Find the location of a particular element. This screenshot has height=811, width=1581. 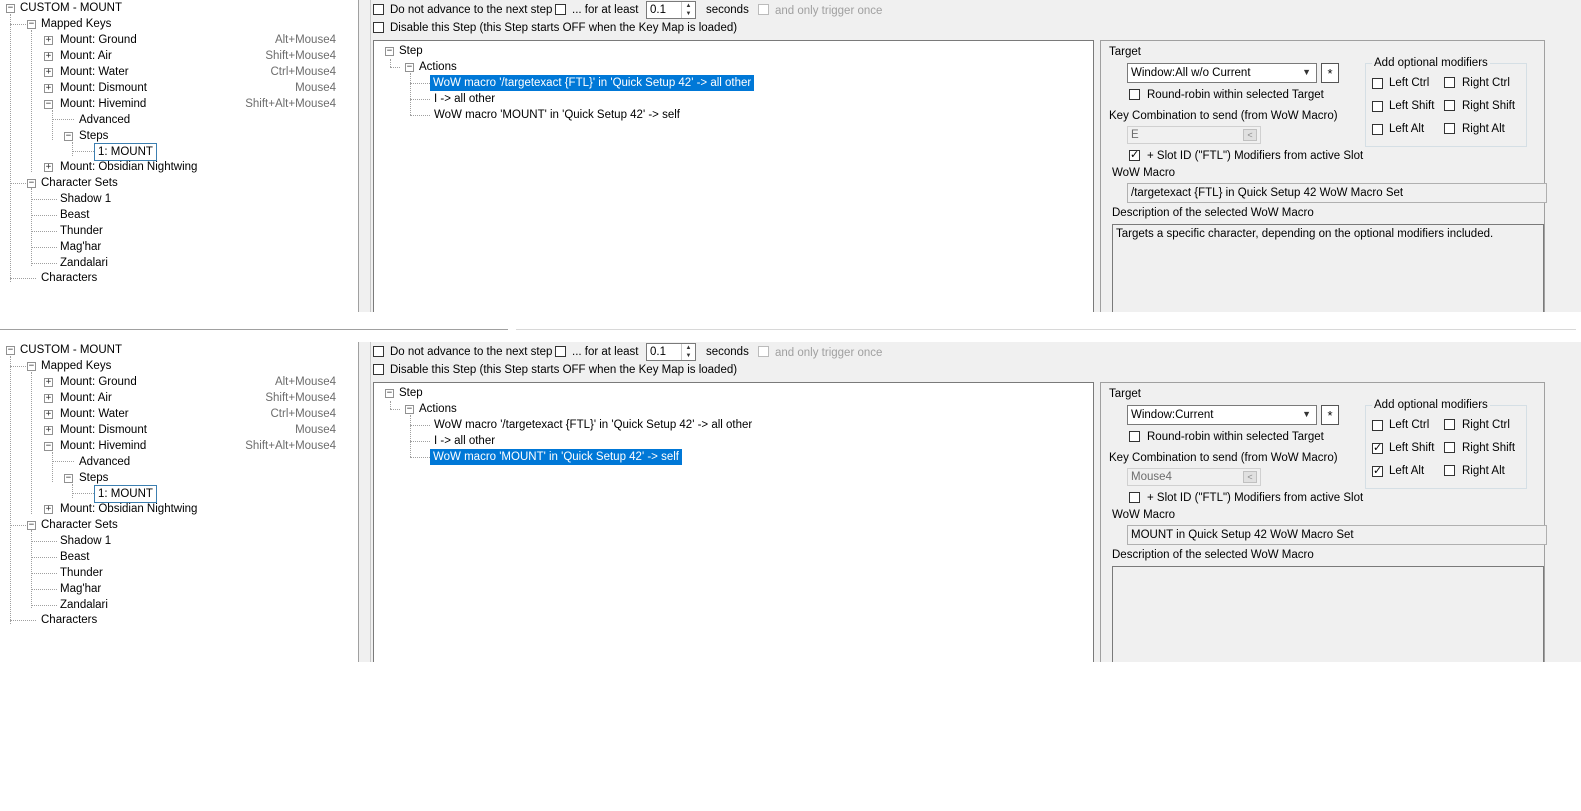

for-at-least-checkbox is located at coordinates (560, 351).